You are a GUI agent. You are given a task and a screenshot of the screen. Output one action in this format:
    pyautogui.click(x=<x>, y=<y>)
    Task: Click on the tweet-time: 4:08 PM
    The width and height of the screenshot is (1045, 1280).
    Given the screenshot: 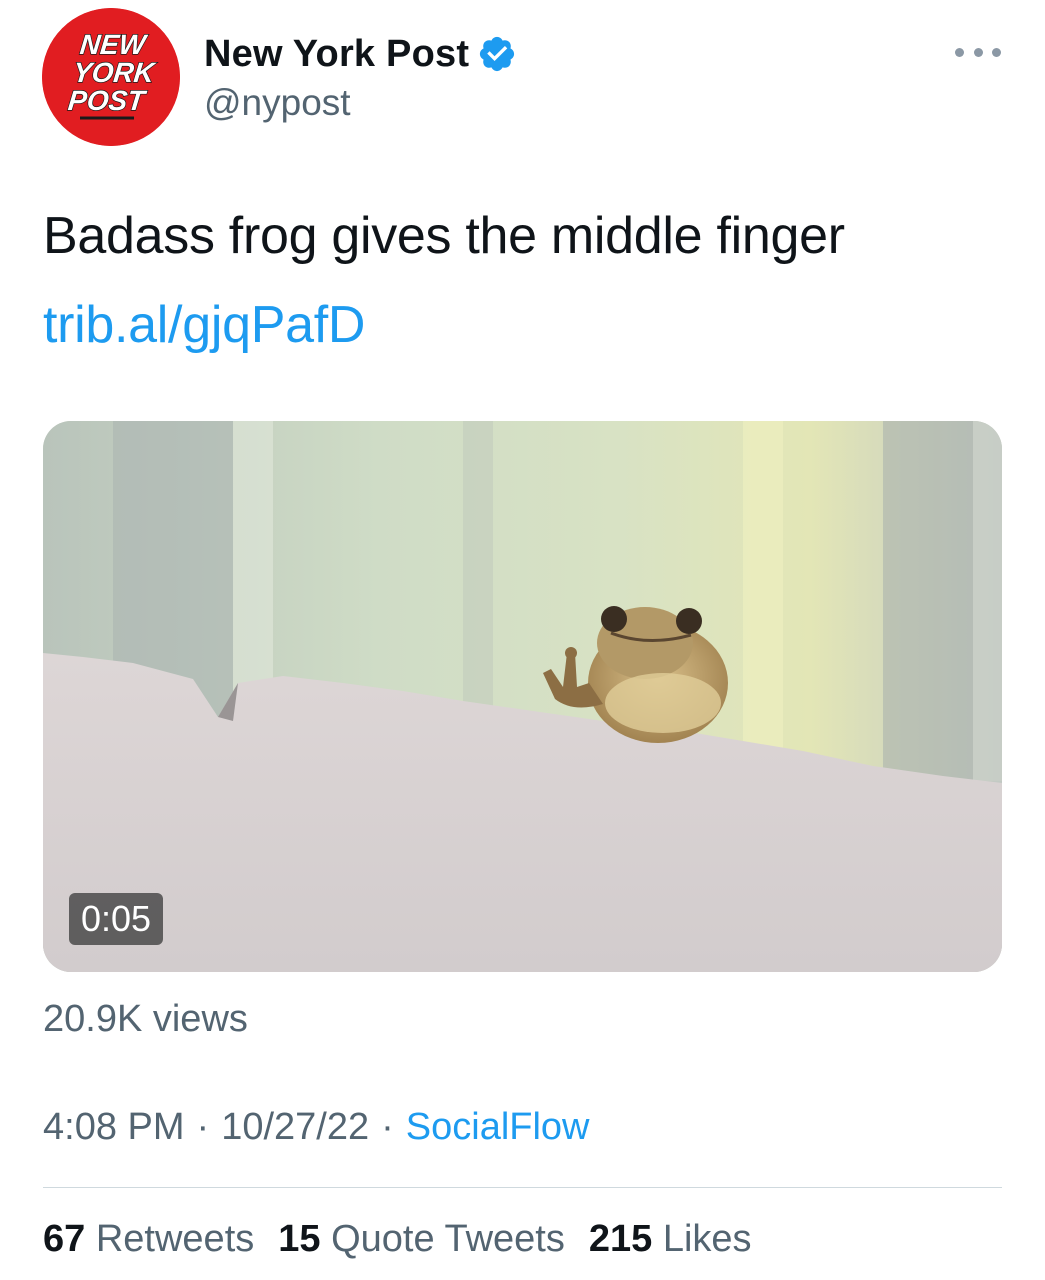 What is the action you would take?
    pyautogui.click(x=114, y=1127)
    